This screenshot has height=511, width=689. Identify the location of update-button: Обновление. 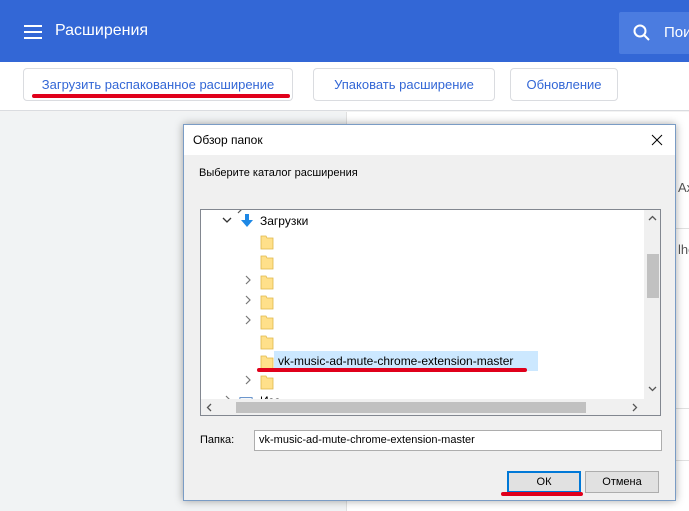
(564, 84).